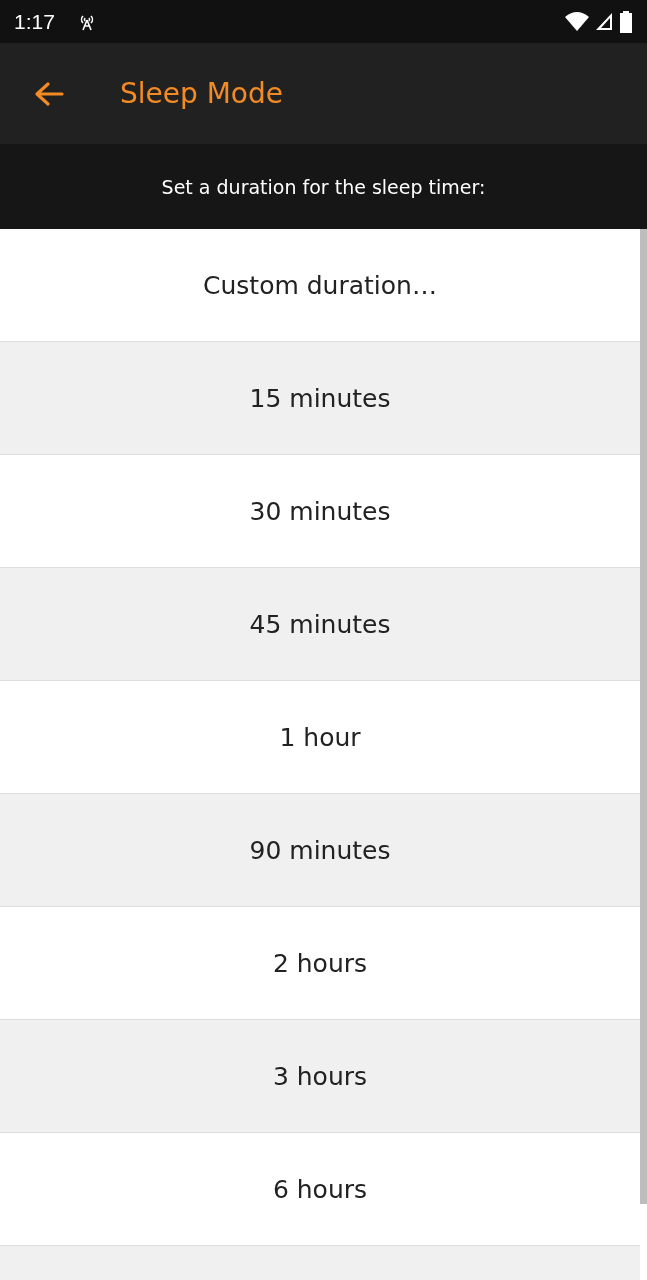 Image resolution: width=647 pixels, height=1280 pixels. I want to click on status-time: 1:17, so click(34, 21).